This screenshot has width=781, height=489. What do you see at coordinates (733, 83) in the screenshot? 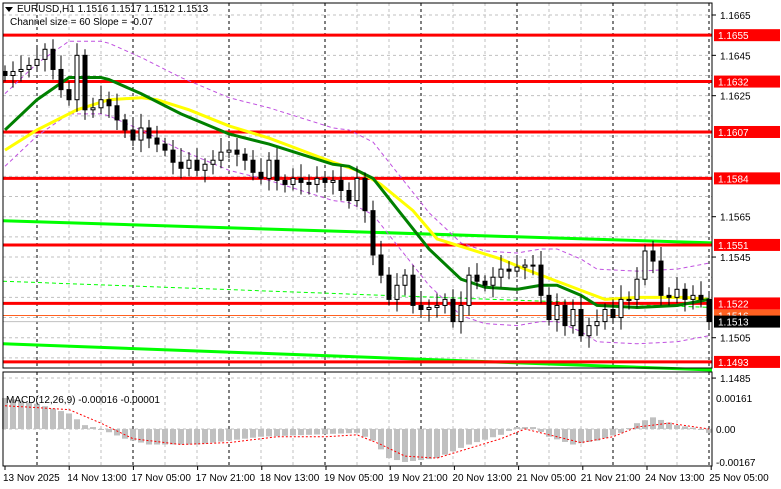
I see `level-price-label: 1.1632` at bounding box center [733, 83].